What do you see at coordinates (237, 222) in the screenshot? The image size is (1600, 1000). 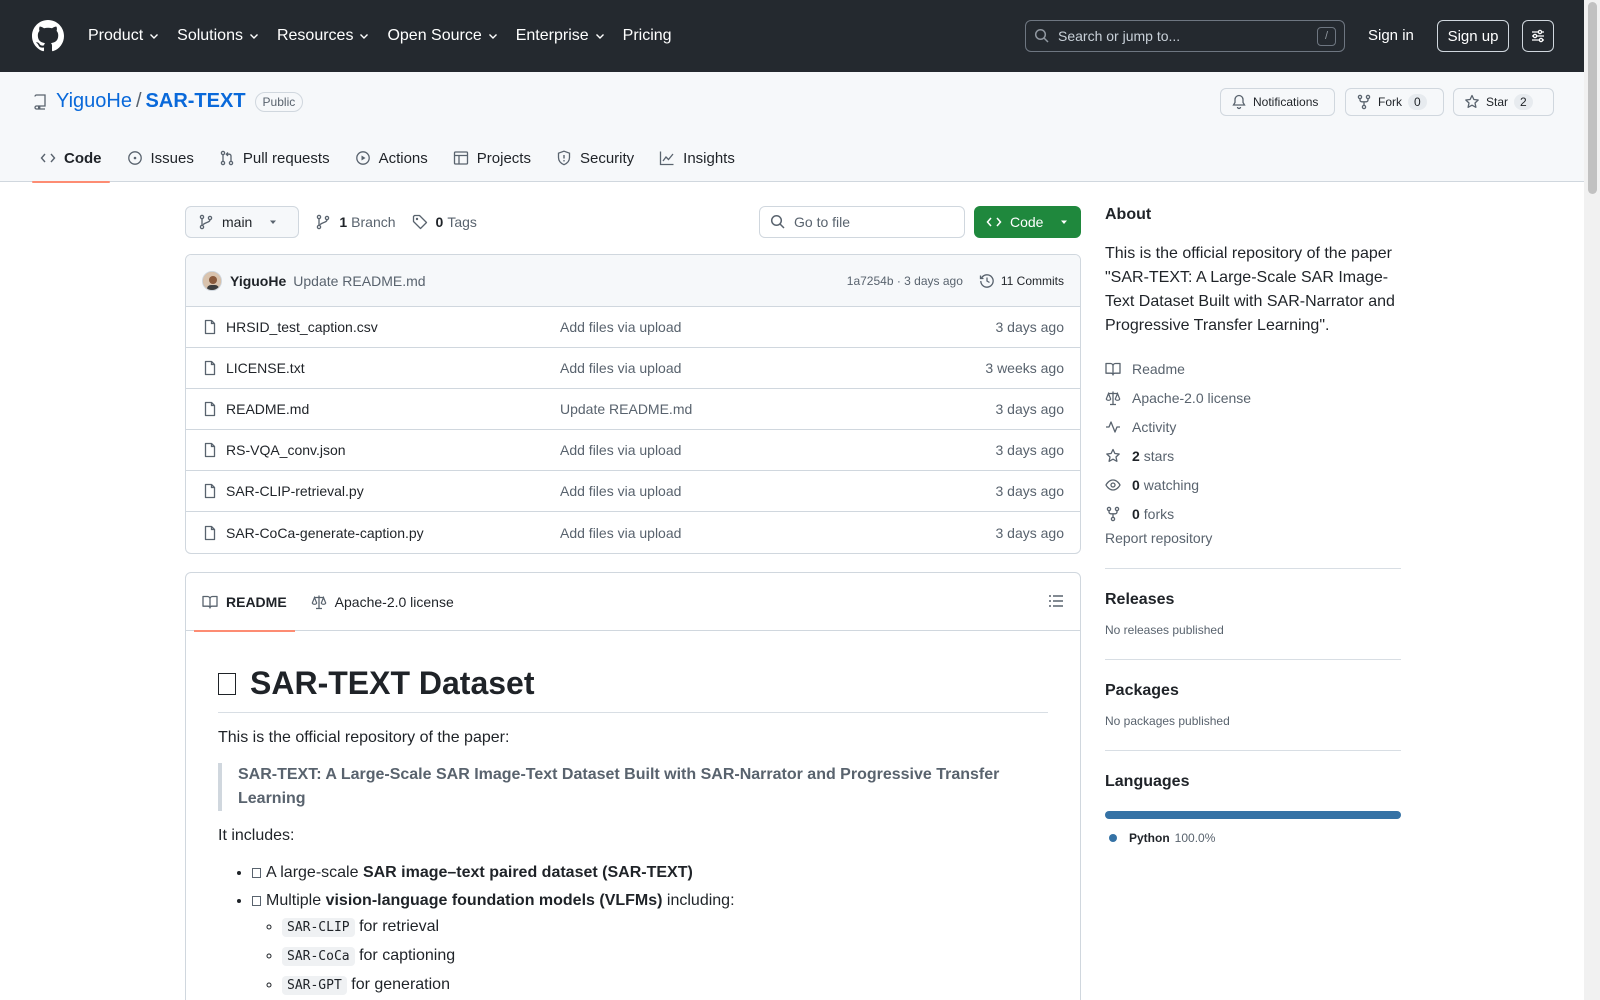 I see `branch-name: main` at bounding box center [237, 222].